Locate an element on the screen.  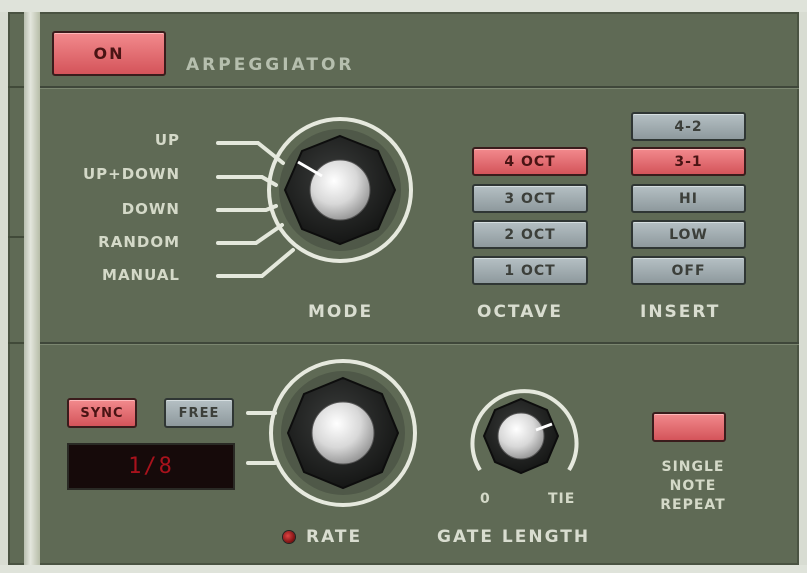
insert-off-button: OFF is located at coordinates (688, 270).